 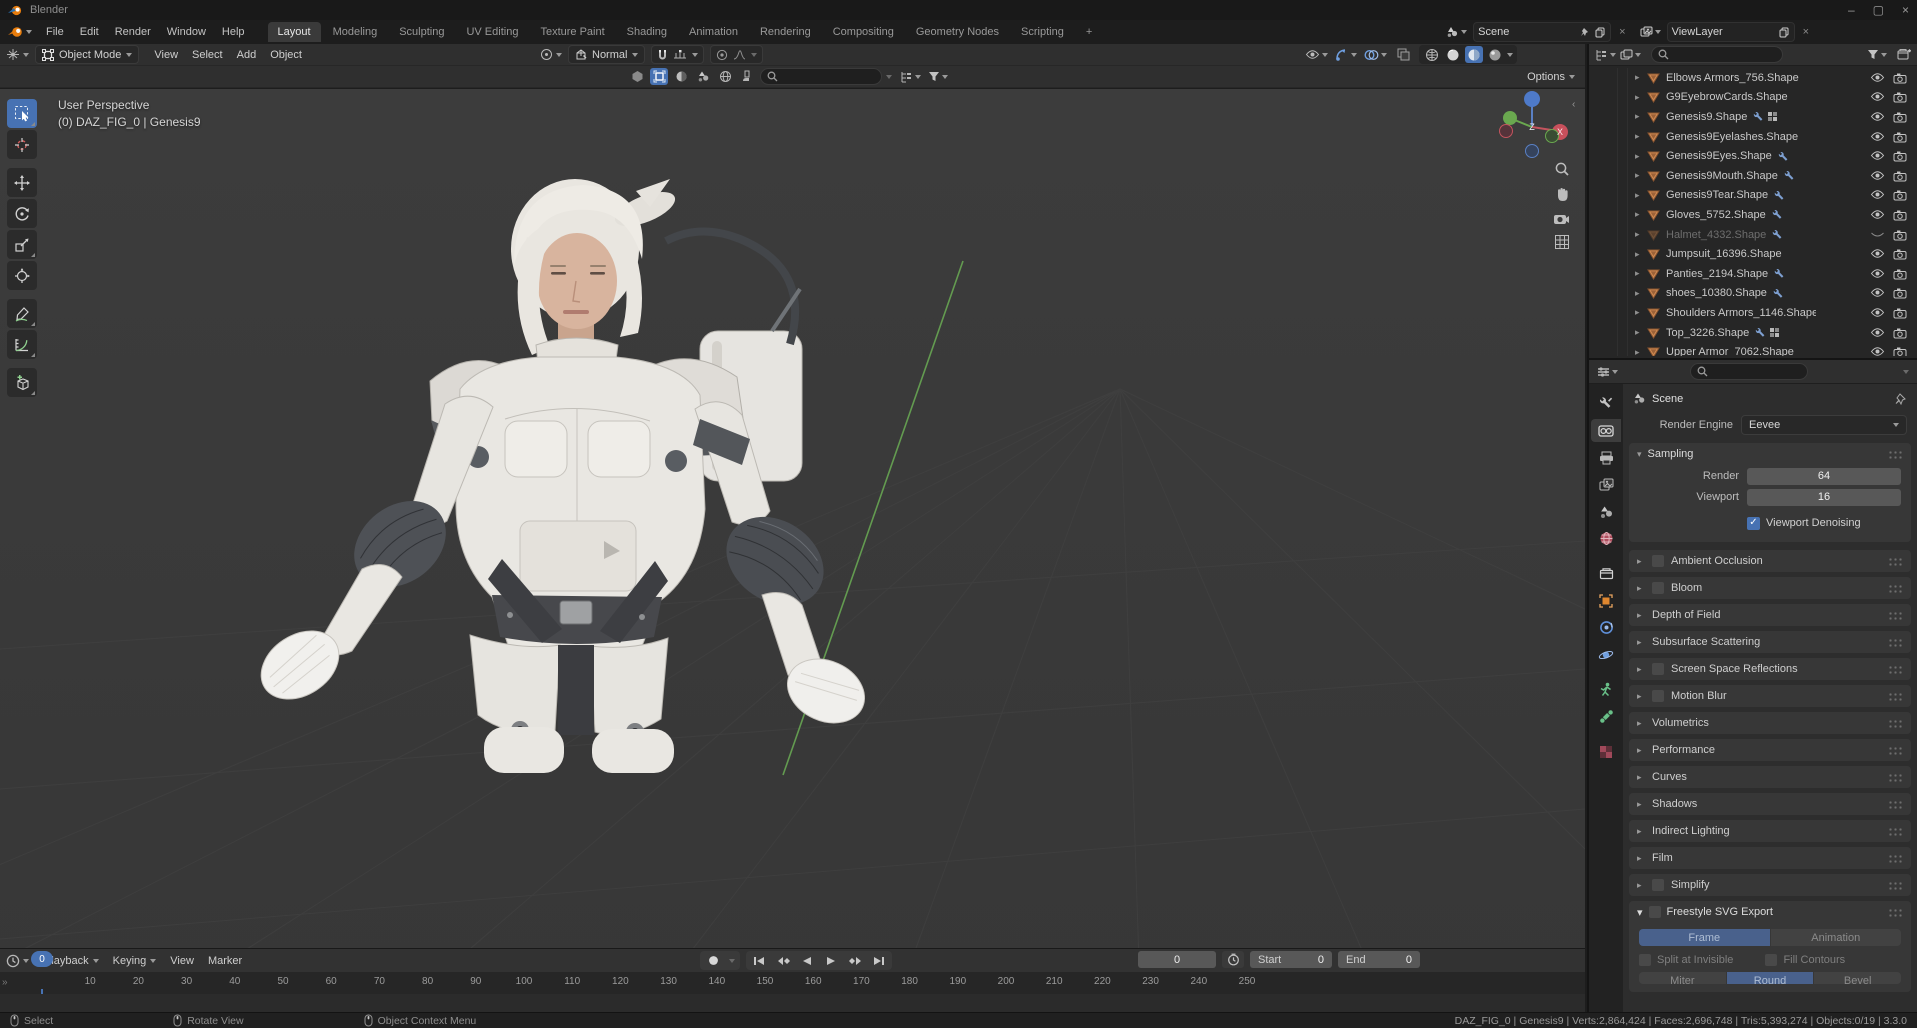 What do you see at coordinates (5, 982) in the screenshot?
I see `timeline-expand-icon: »` at bounding box center [5, 982].